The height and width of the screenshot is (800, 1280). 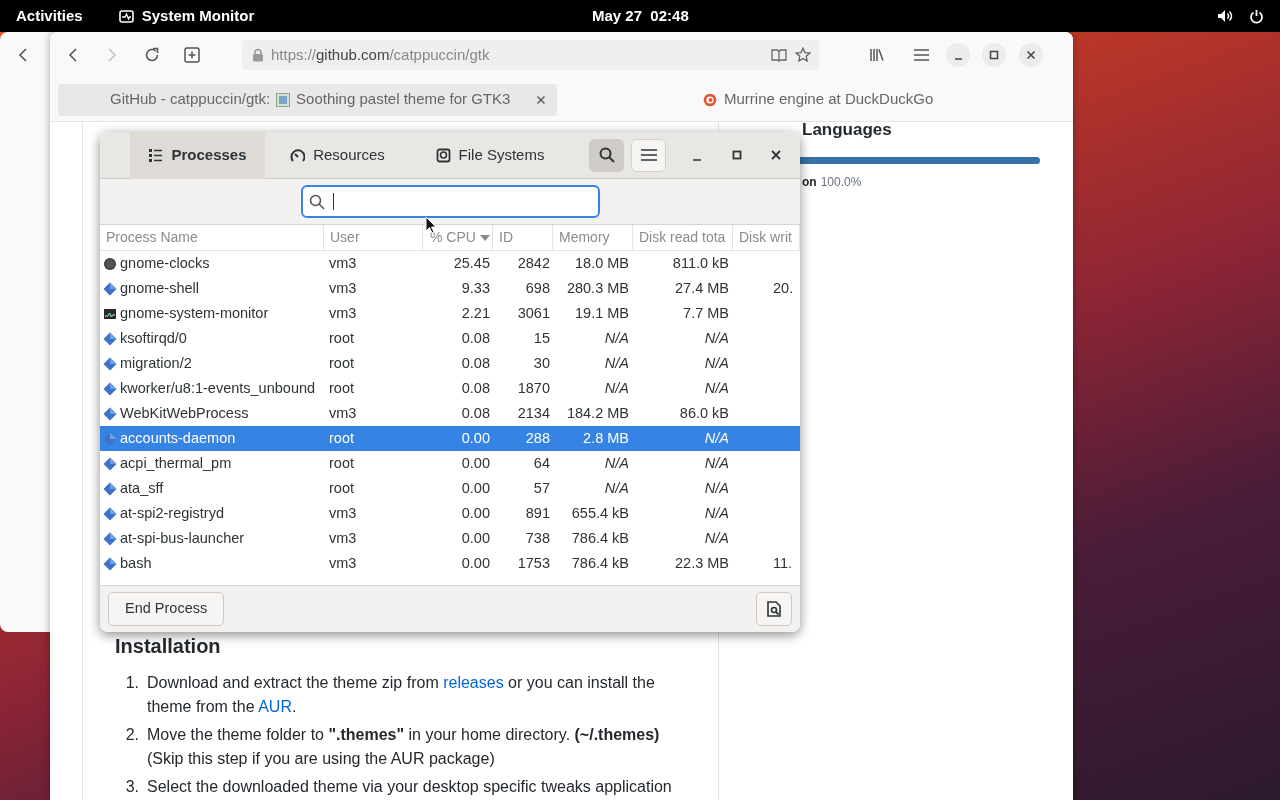 What do you see at coordinates (877, 55) in the screenshot?
I see `library-icon` at bounding box center [877, 55].